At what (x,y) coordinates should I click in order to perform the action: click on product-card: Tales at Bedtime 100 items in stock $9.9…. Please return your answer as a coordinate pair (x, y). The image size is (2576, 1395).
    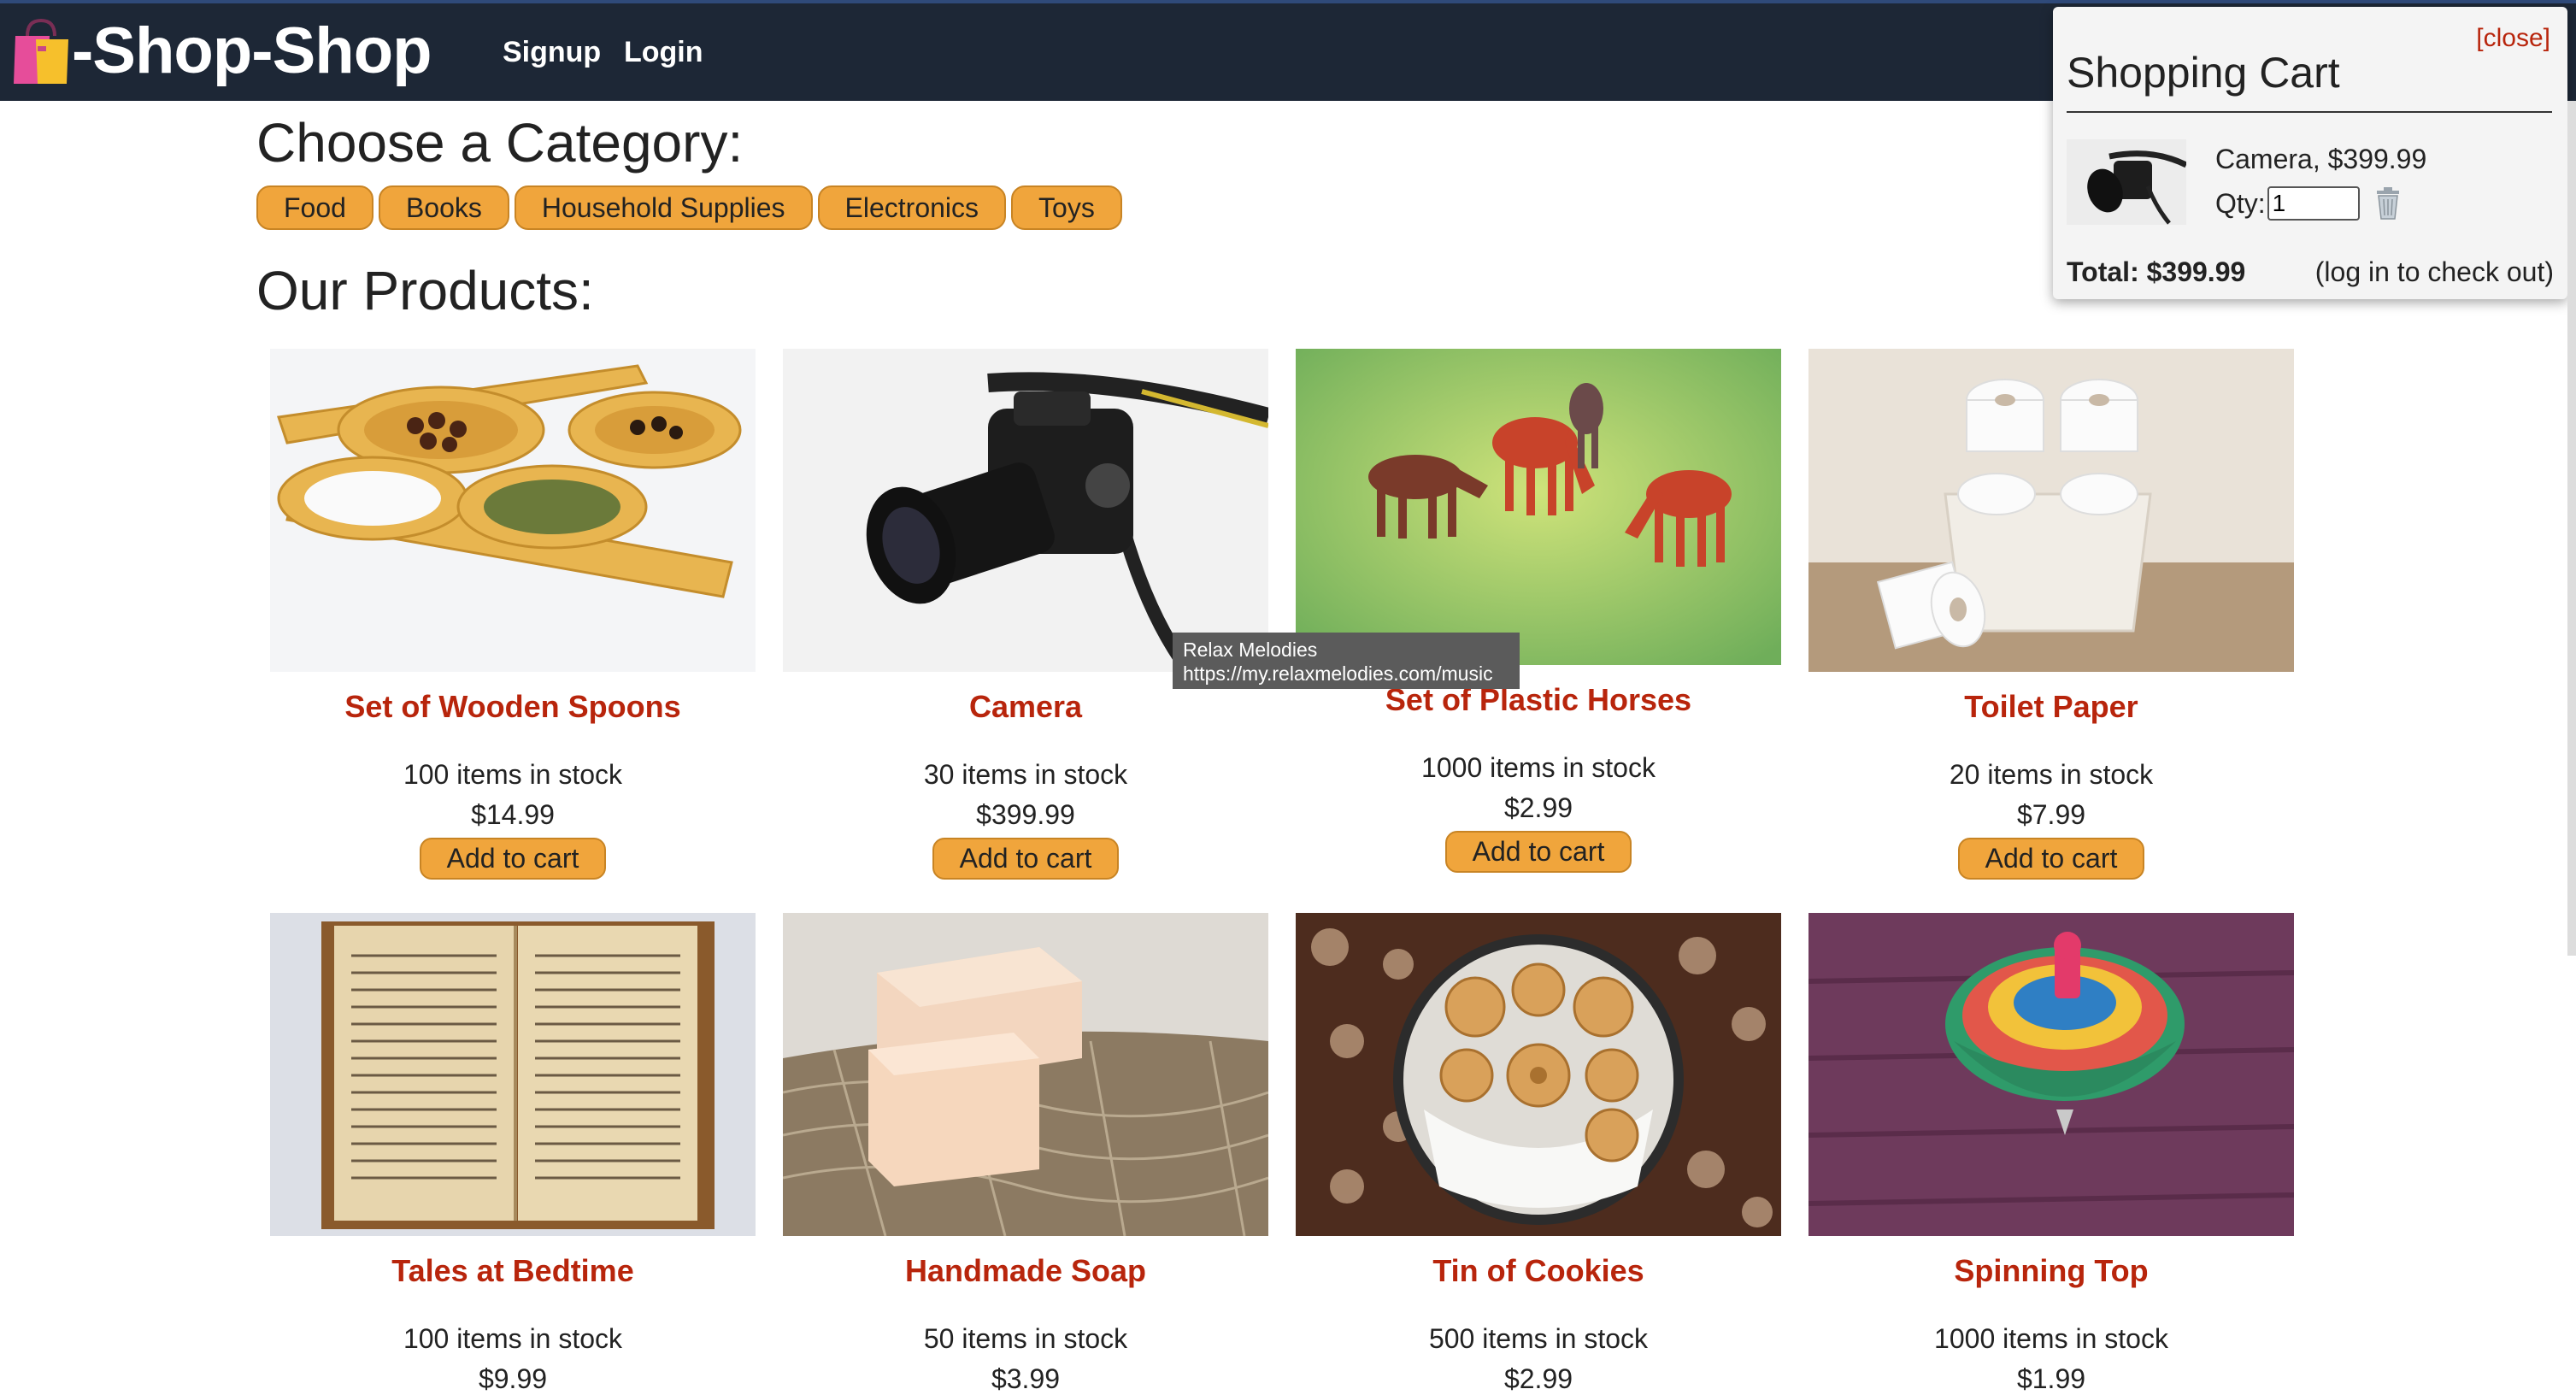
    Looking at the image, I should click on (513, 1154).